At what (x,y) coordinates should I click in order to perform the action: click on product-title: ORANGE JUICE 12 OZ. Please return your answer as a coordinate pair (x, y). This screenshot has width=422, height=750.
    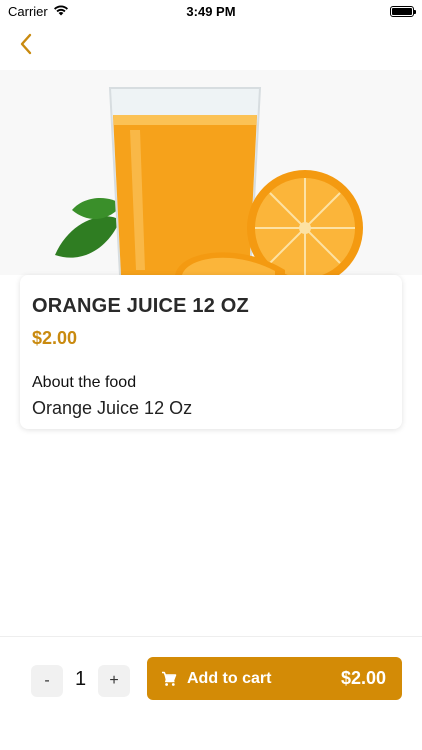
    Looking at the image, I should click on (140, 306).